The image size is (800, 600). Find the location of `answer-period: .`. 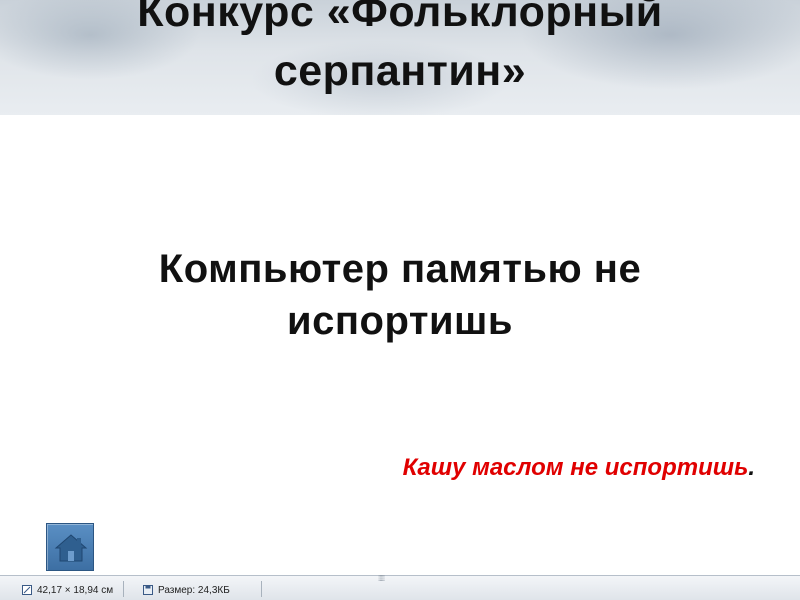

answer-period: . is located at coordinates (751, 467).